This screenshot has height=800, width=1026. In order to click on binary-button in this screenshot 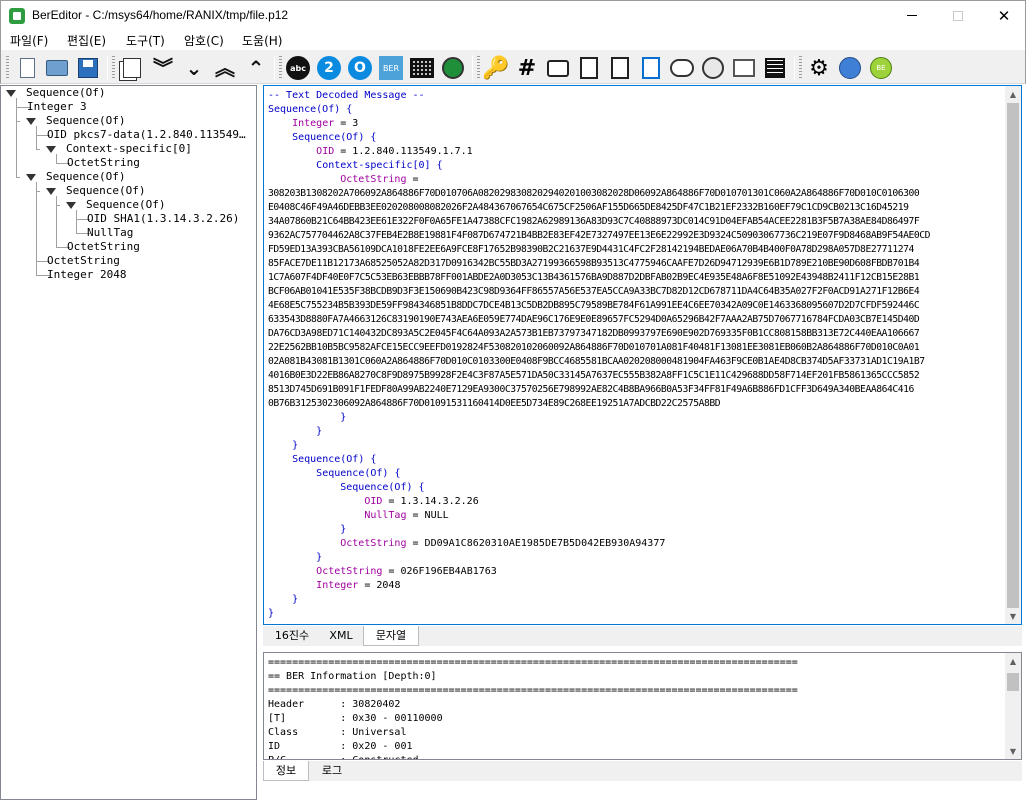, I will do `click(422, 68)`.